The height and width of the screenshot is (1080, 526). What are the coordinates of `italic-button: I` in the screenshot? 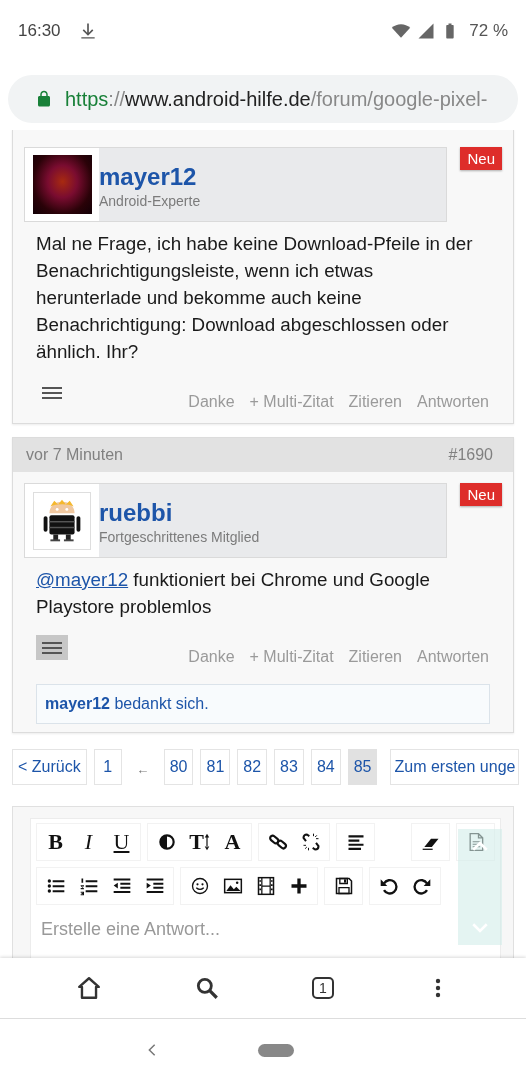 It's located at (88, 842).